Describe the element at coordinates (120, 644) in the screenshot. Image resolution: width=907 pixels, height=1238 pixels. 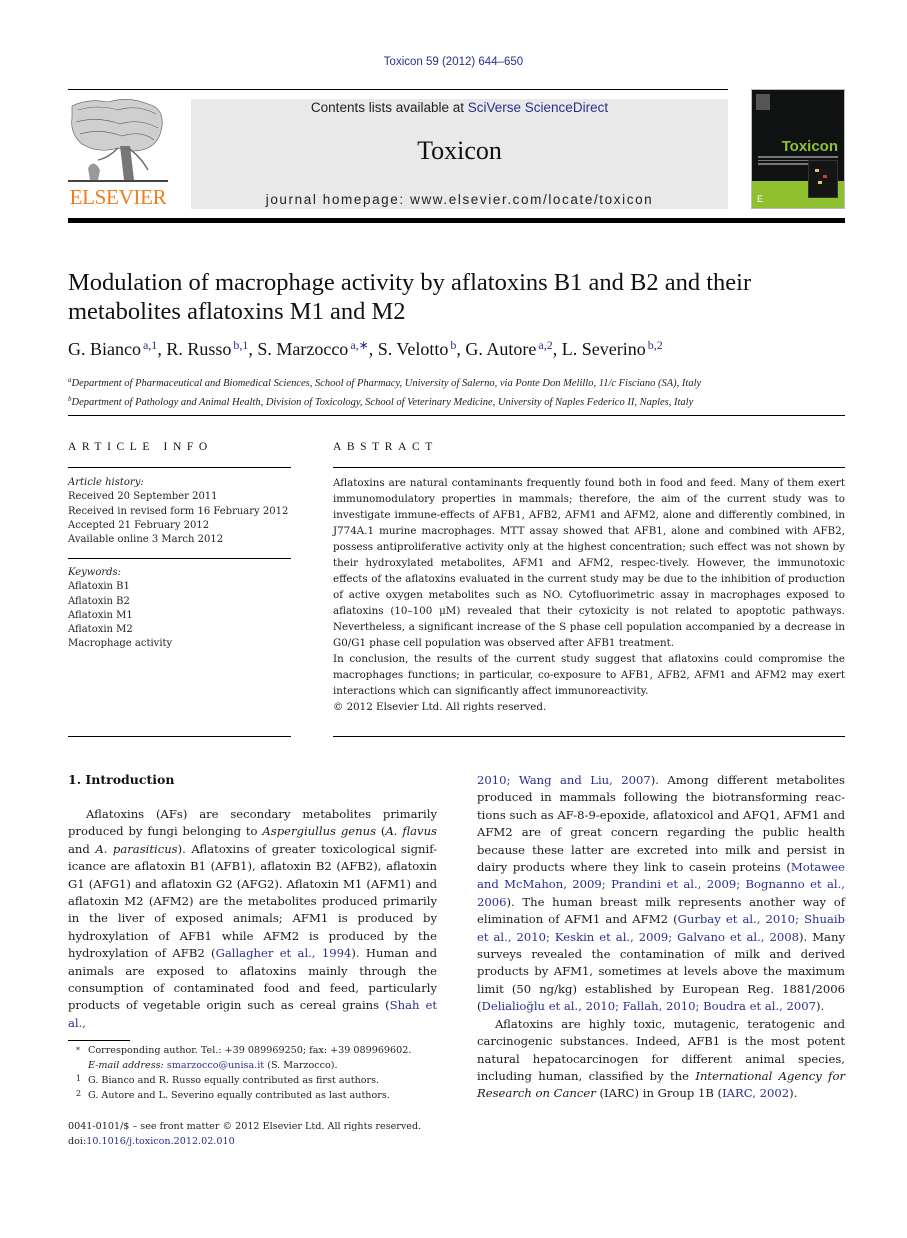
I see `keyword: Macrophage activity` at that location.